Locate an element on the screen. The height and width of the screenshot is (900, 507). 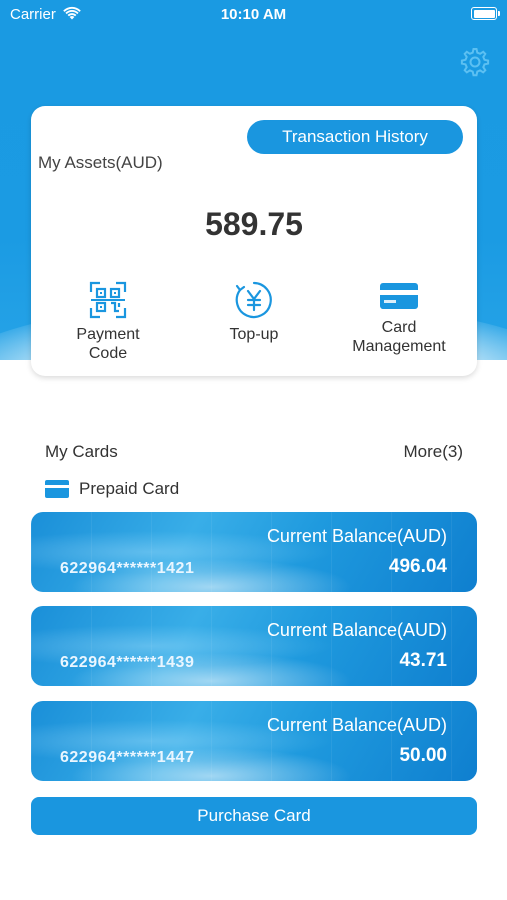
status-bar: Carrier 10:10 AM is located at coordinates (253, 15).